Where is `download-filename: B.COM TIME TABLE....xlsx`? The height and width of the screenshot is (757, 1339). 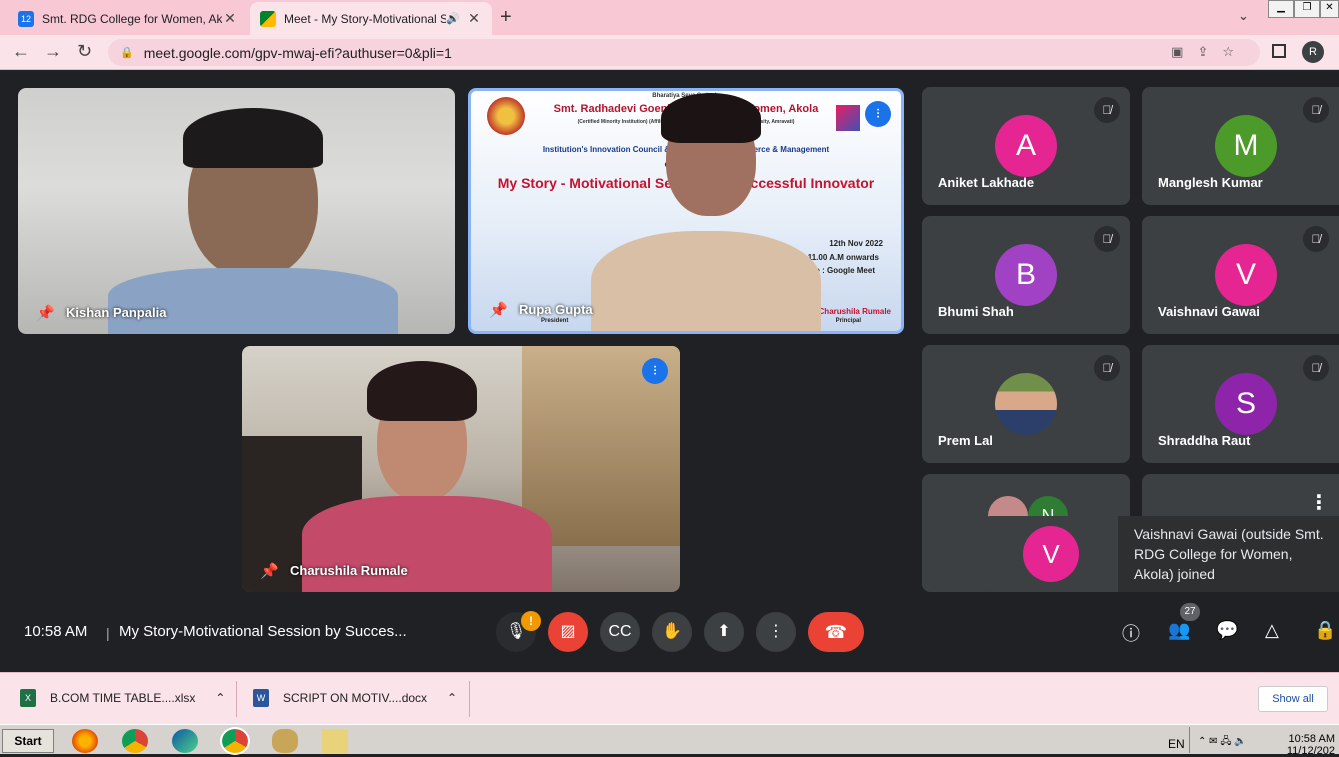 download-filename: B.COM TIME TABLE....xlsx is located at coordinates (123, 698).